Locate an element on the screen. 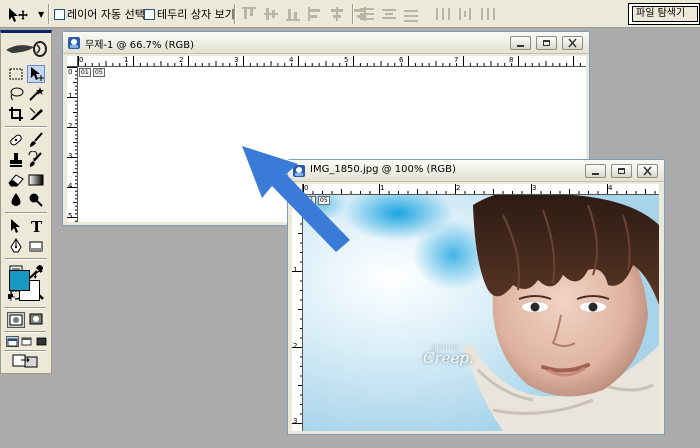 The width and height of the screenshot is (700, 448). auto-select-layer-label: 레이어 자동 선택 is located at coordinates (106, 14).